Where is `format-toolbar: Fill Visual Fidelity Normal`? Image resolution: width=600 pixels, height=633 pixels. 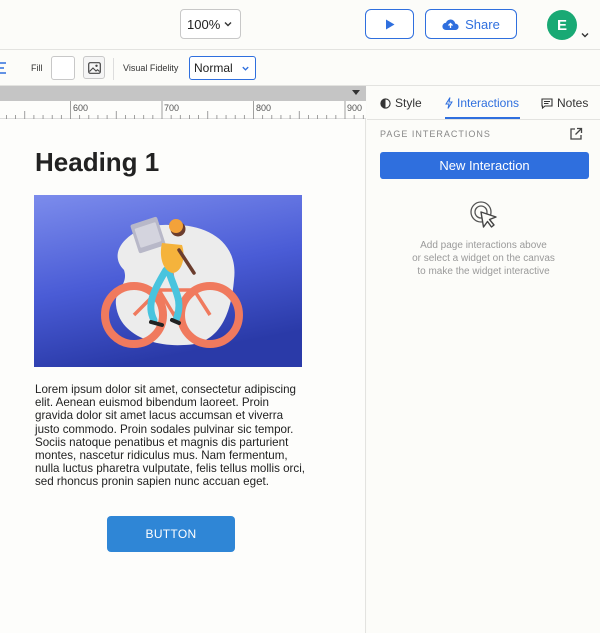
format-toolbar: Fill Visual Fidelity Normal is located at coordinates (300, 68).